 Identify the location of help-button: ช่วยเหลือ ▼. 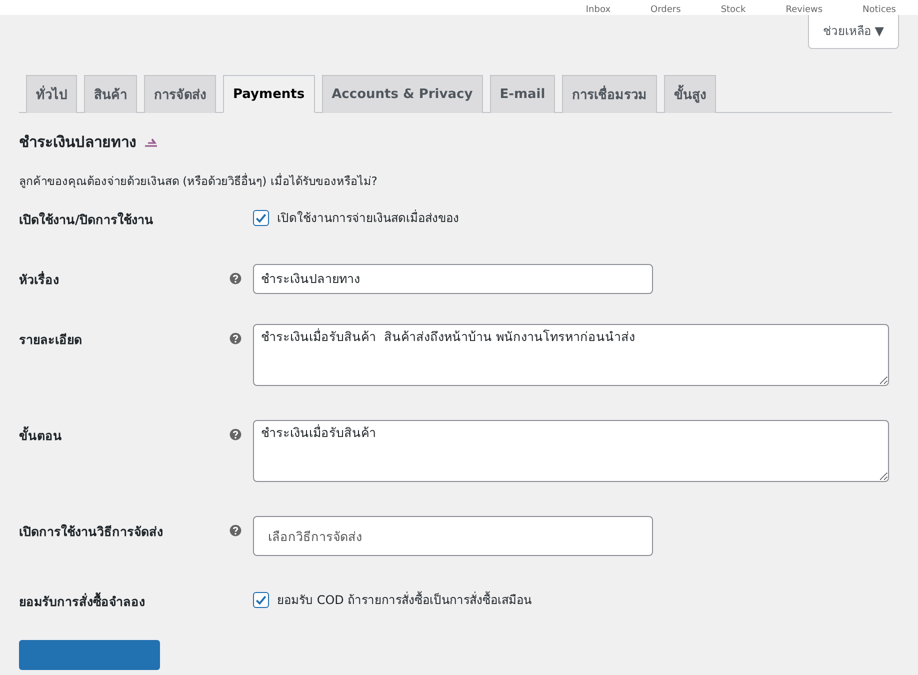
(853, 32).